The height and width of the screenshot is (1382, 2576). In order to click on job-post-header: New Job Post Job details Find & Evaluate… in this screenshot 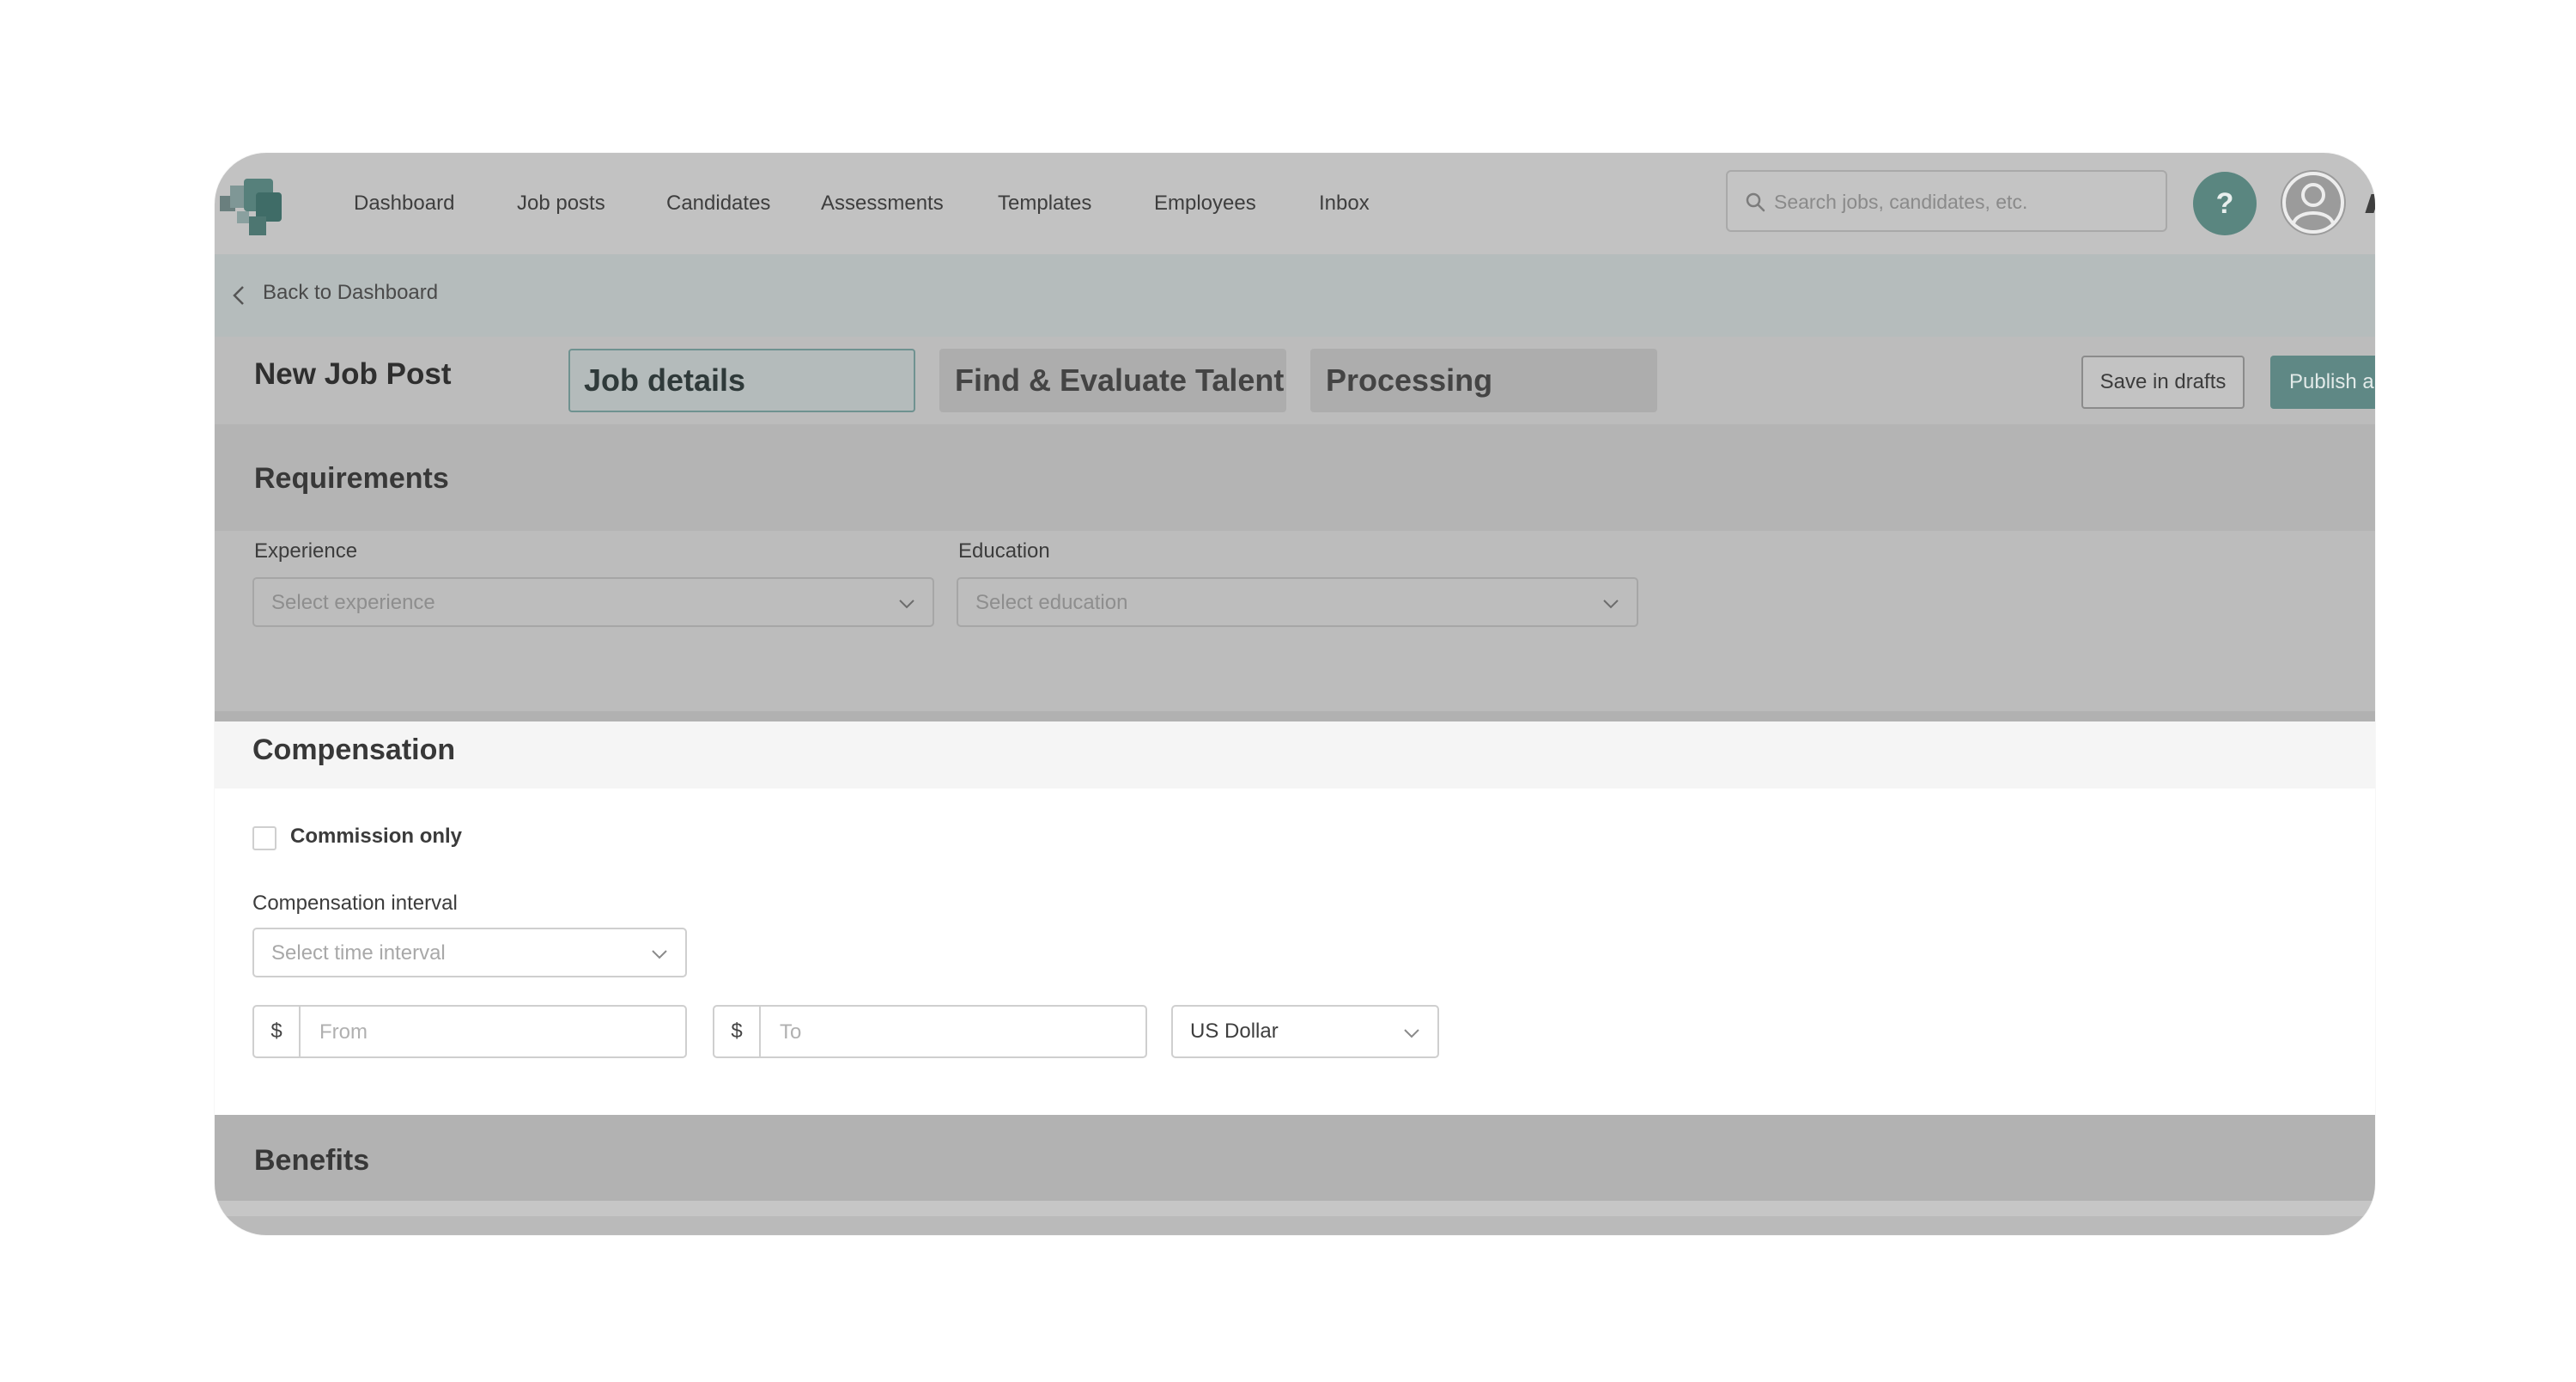, I will do `click(1295, 380)`.